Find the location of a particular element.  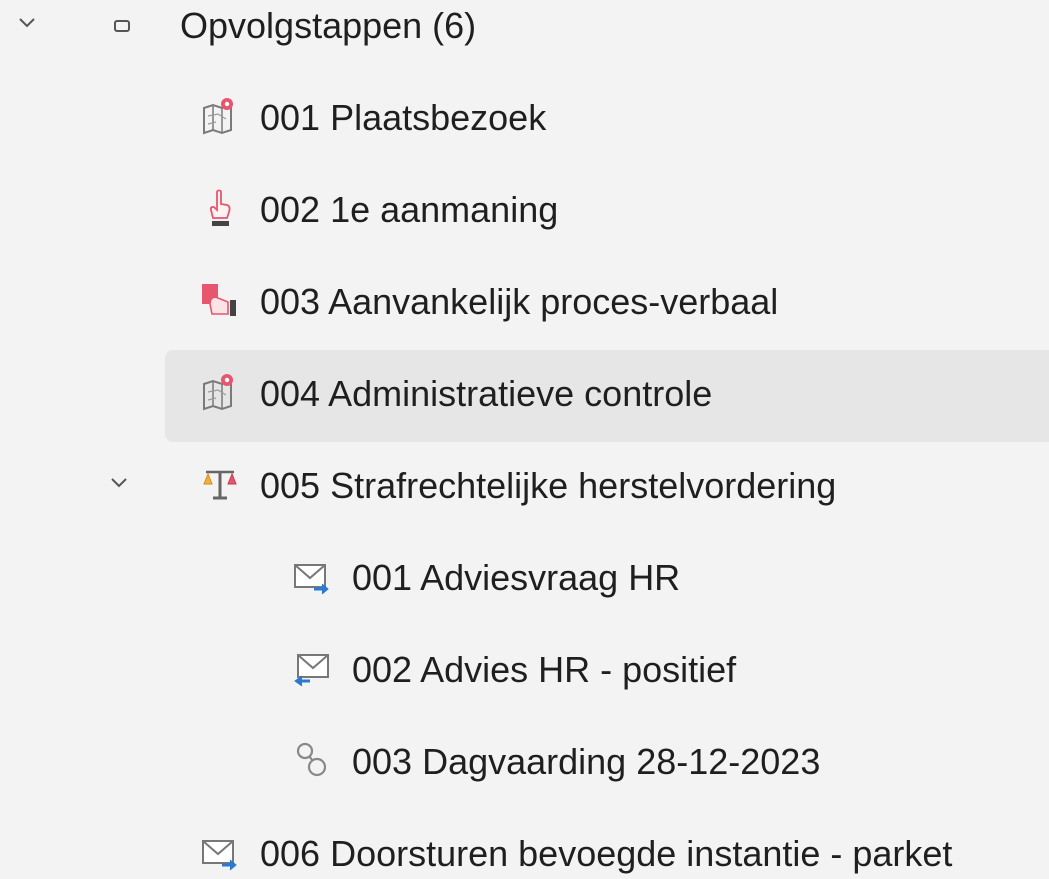

tree-node-005-strafrechtelijke-herstelvordering: 005 Strafrechtelijke herstelvordering is located at coordinates (524, 488).